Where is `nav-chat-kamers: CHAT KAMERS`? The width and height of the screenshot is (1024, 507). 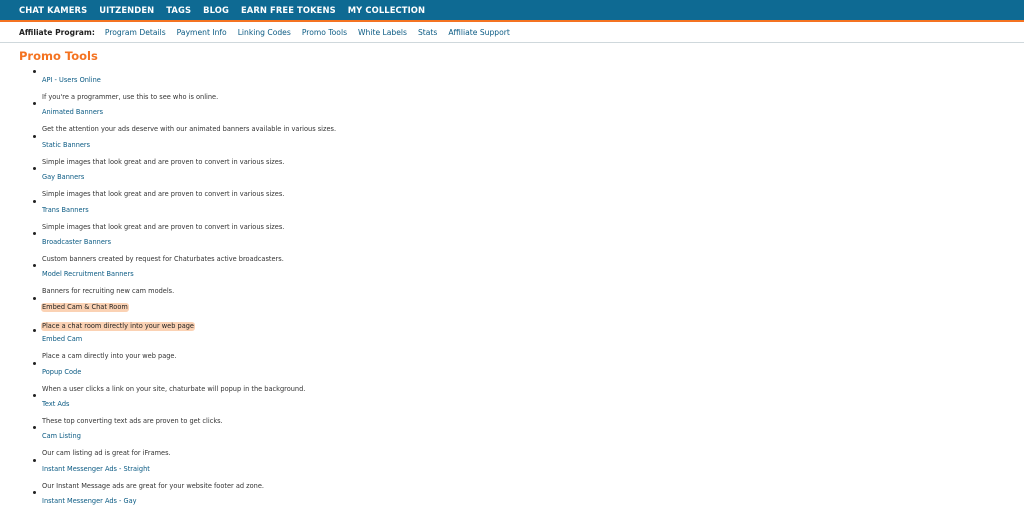 nav-chat-kamers: CHAT KAMERS is located at coordinates (53, 10).